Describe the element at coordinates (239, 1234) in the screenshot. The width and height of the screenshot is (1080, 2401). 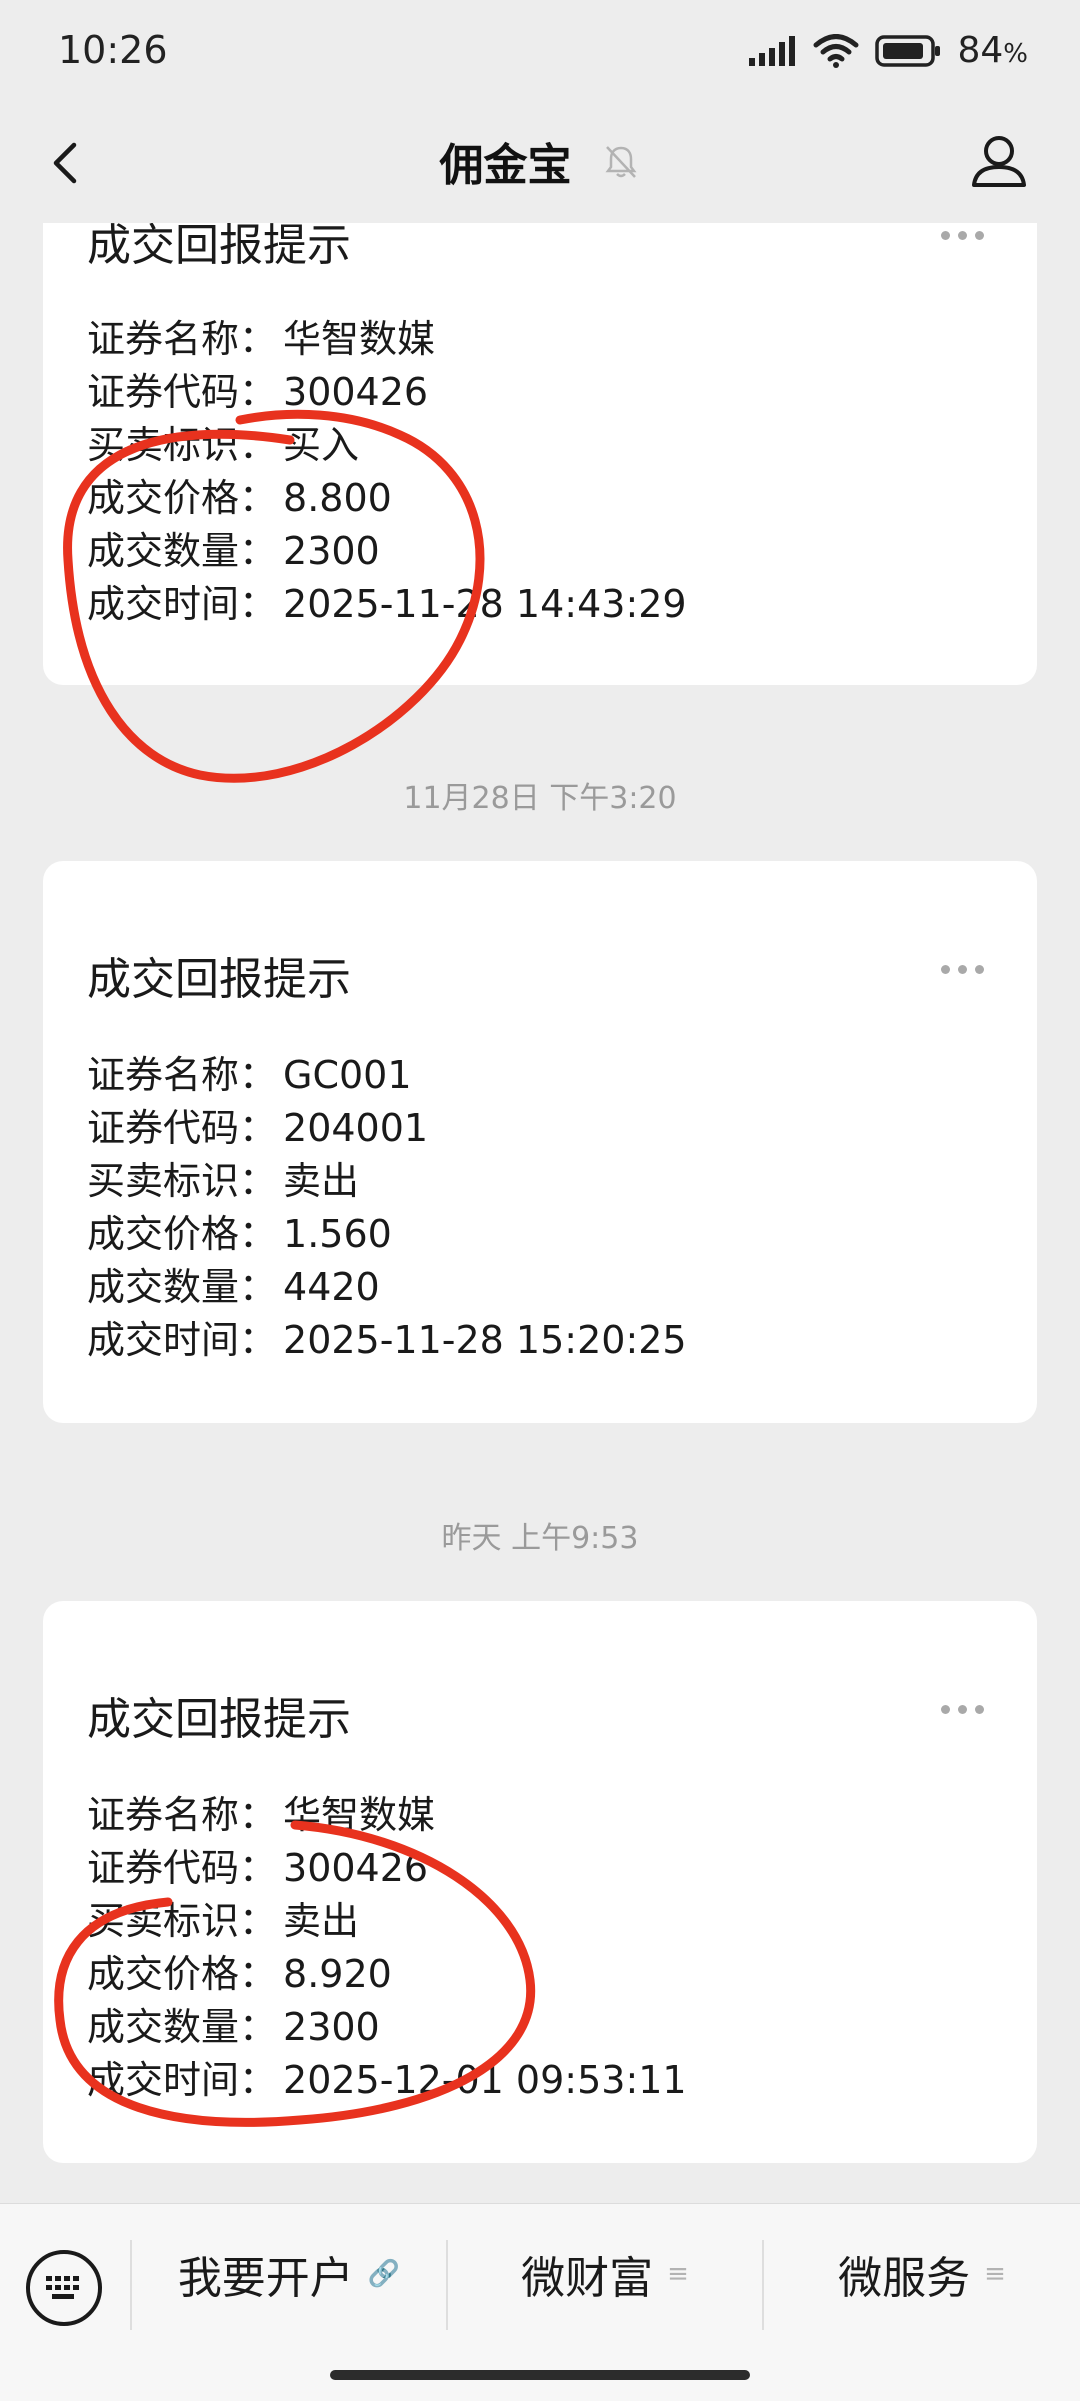
I see `info-row: 成交价格： 1.560` at that location.